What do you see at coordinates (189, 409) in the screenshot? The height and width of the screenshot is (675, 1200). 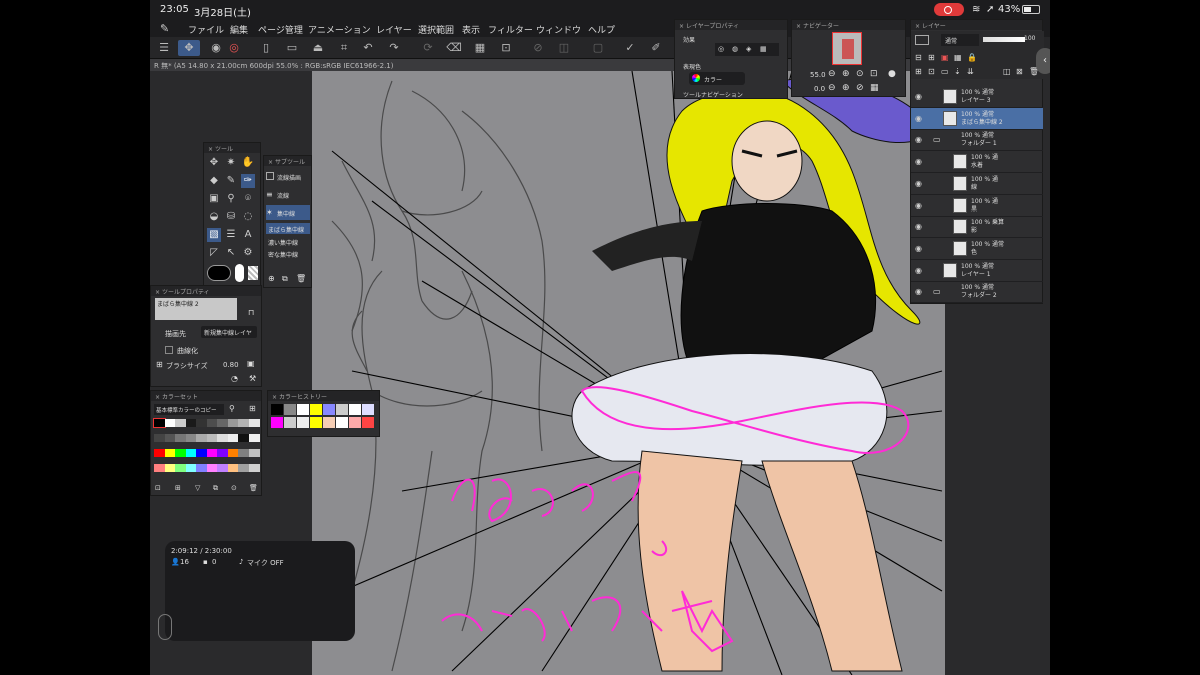 I see `color-set-select: 基本標準カラーのコピー` at bounding box center [189, 409].